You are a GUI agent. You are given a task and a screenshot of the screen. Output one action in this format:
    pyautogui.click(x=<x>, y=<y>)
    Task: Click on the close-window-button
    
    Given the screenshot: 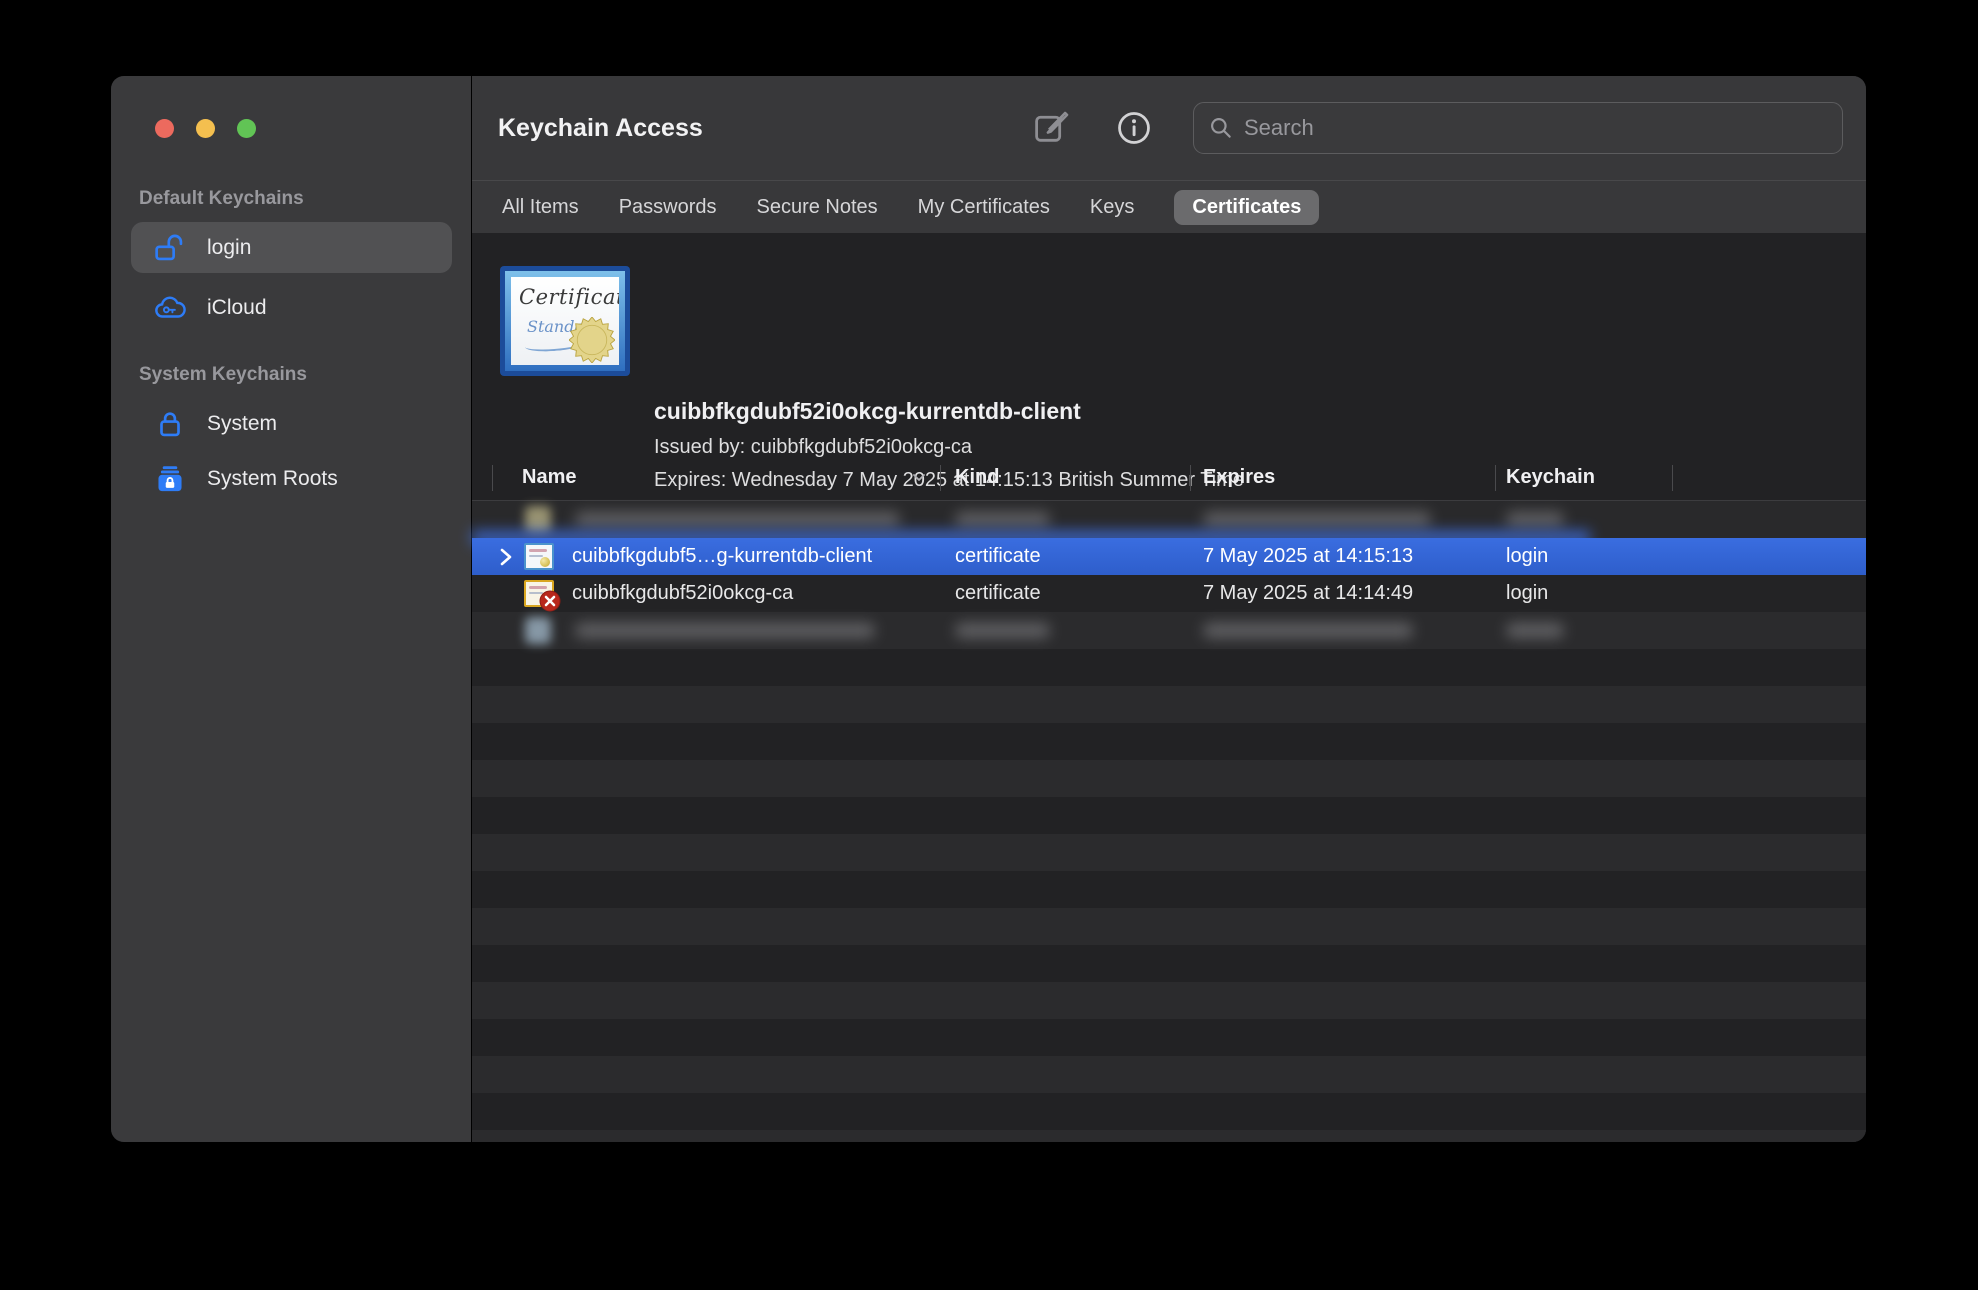 What is the action you would take?
    pyautogui.click(x=164, y=128)
    